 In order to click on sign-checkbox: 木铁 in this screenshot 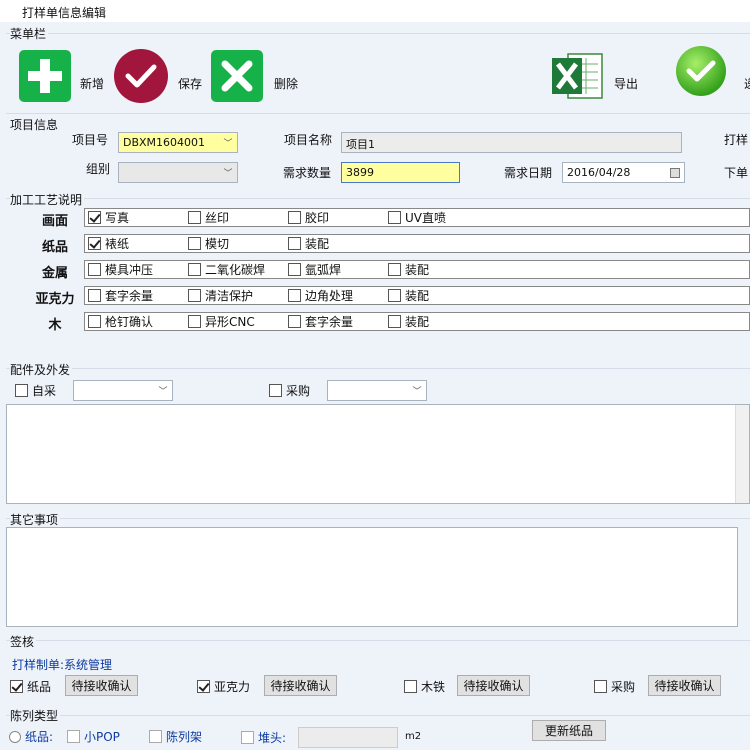, I will do `click(424, 686)`.